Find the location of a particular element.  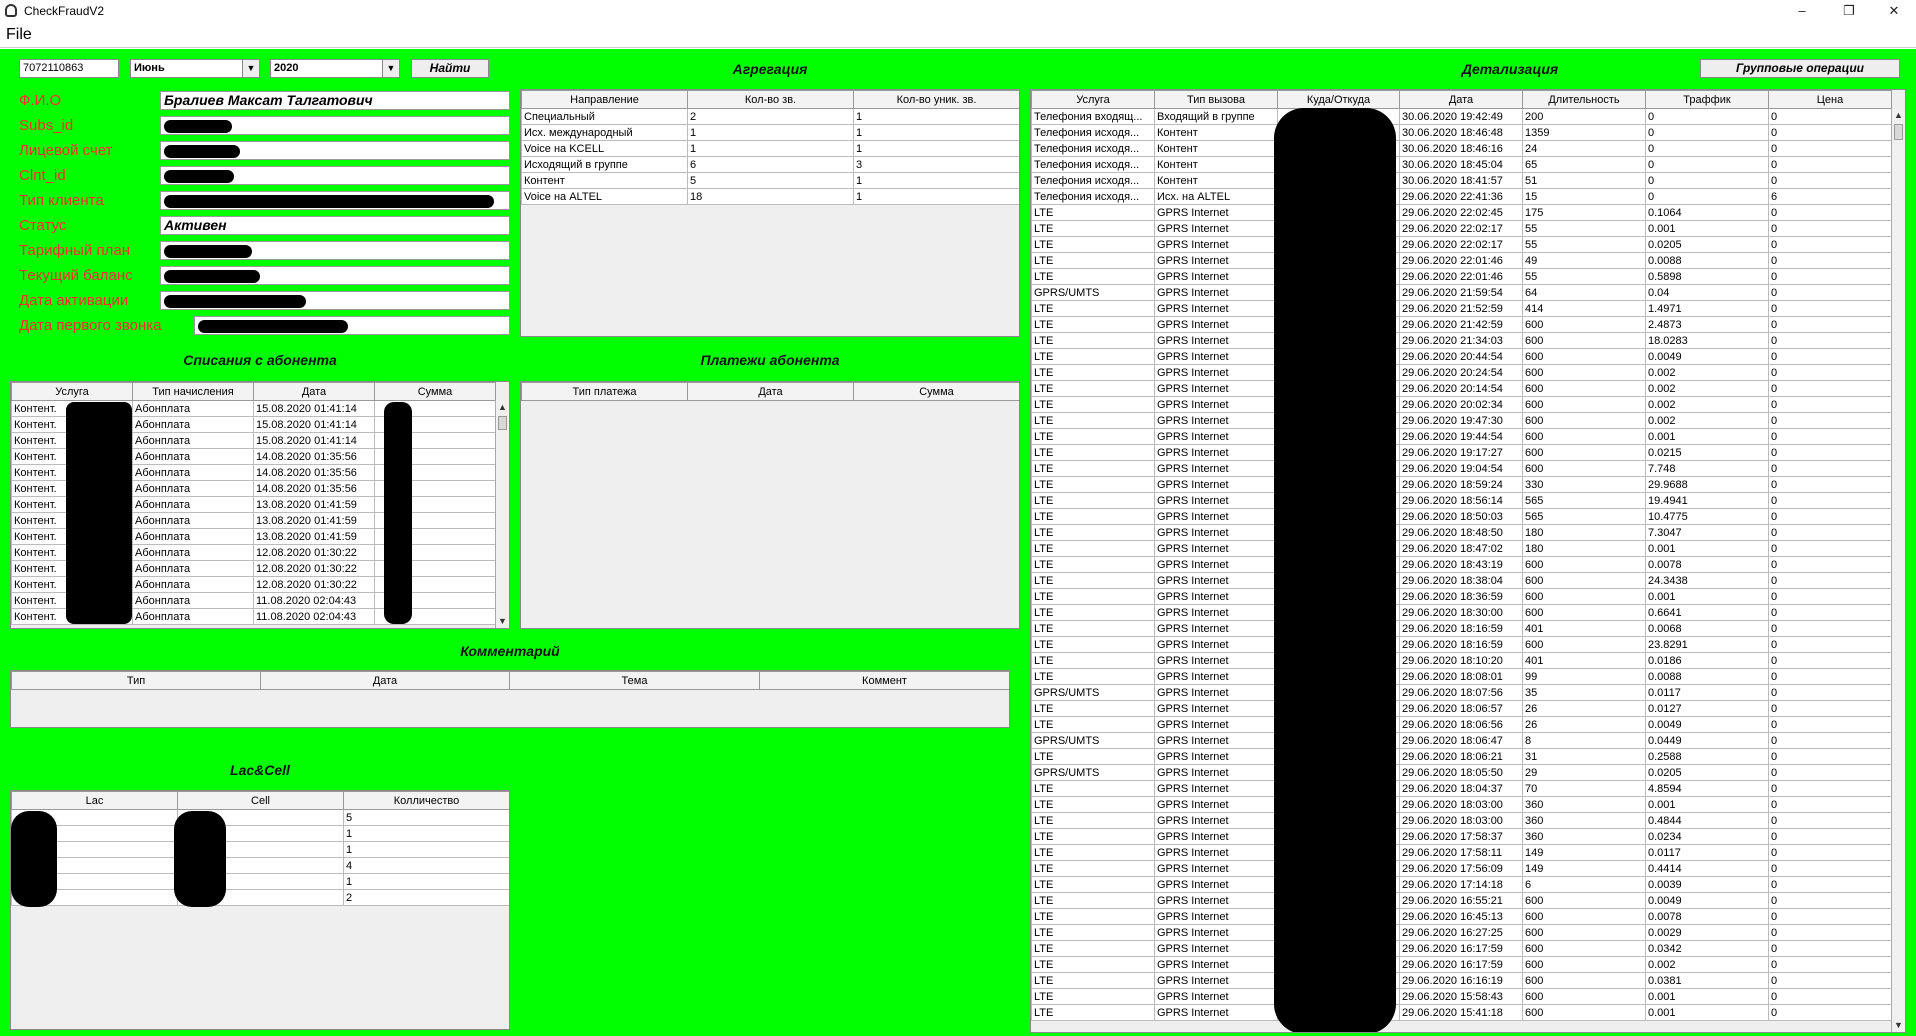

group-operations-button: Групповые операции is located at coordinates (1800, 68).